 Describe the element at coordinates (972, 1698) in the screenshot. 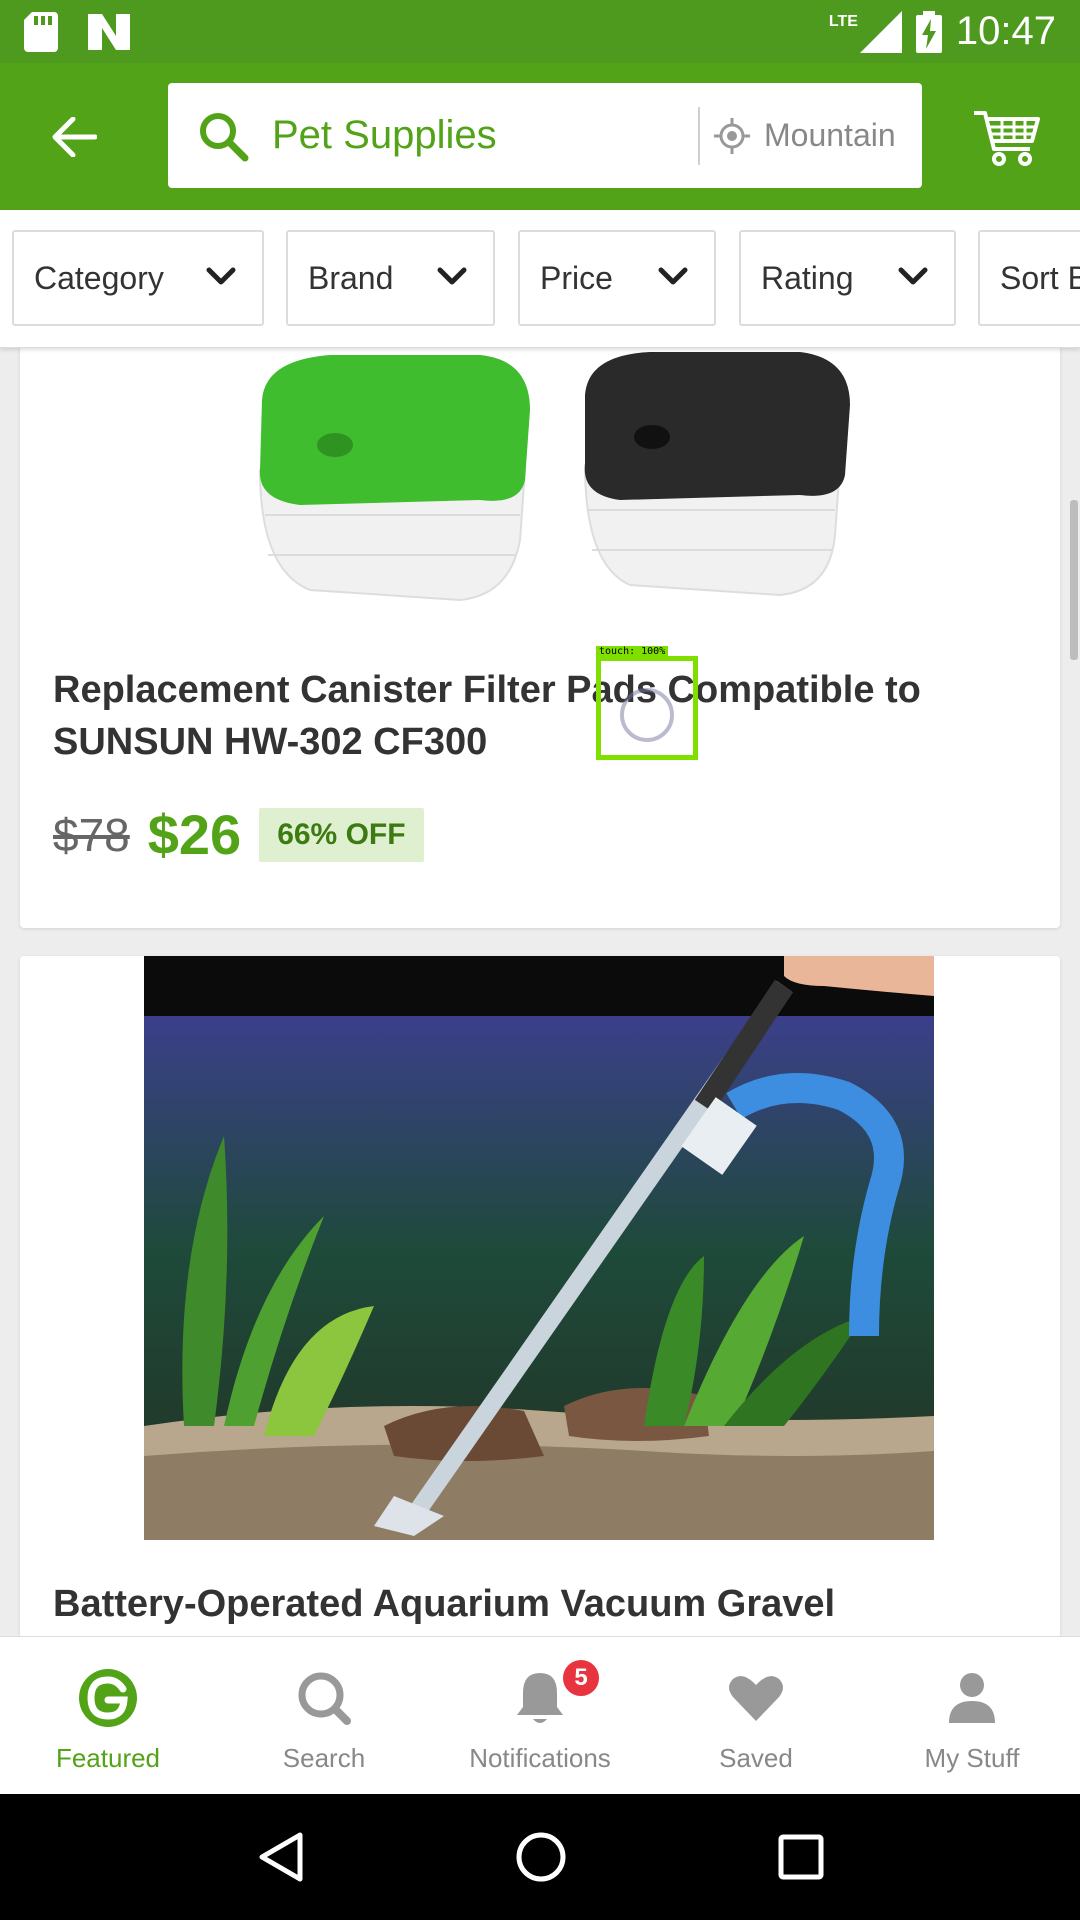

I see `person-icon` at that location.